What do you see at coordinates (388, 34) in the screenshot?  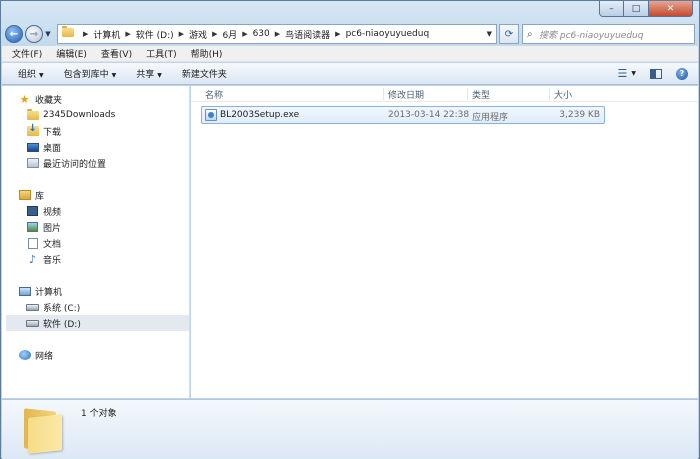 I see `breadcrumb-current: pc6-niaoyuyueduq` at bounding box center [388, 34].